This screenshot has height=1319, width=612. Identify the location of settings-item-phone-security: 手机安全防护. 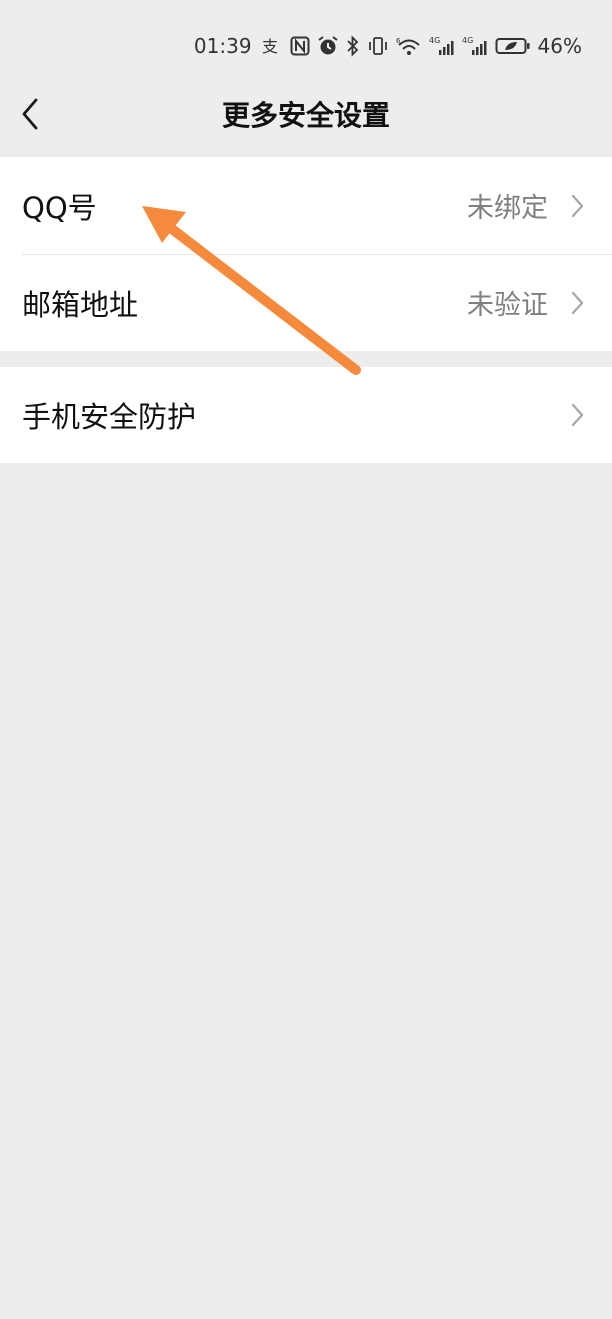
(306, 415).